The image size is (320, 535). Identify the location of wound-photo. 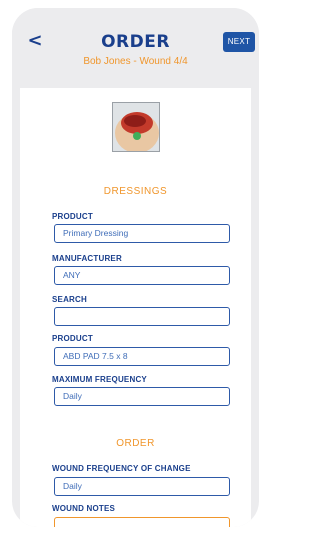
(136, 127).